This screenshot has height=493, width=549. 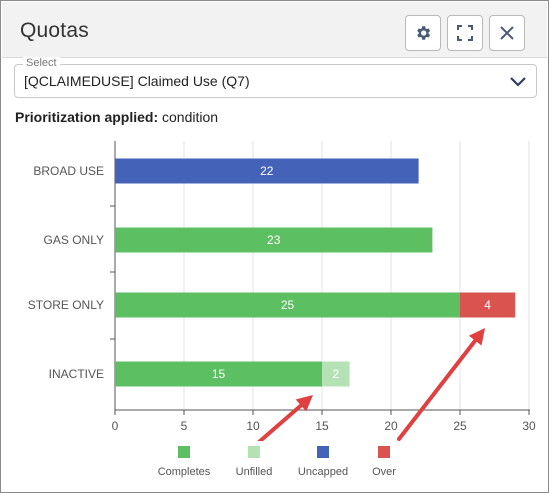 What do you see at coordinates (384, 472) in the screenshot?
I see `legend-label: Over` at bounding box center [384, 472].